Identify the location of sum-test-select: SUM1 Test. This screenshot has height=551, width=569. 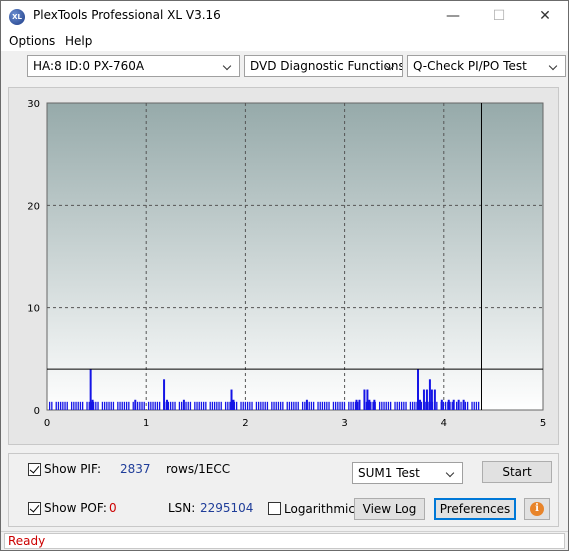
(407, 473).